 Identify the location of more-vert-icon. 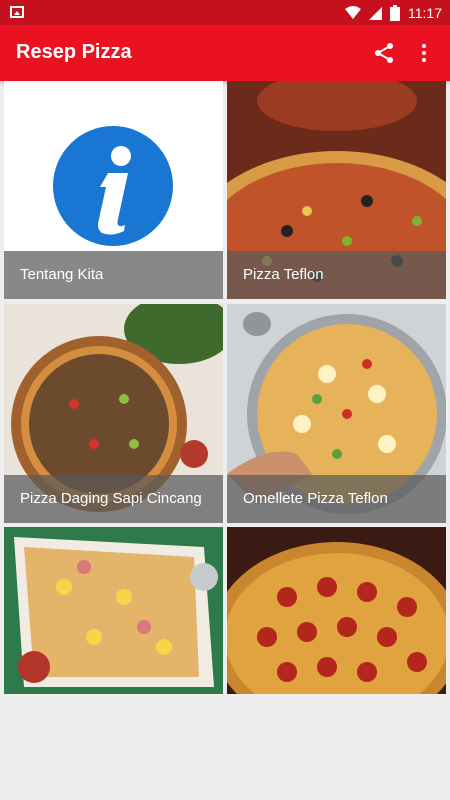
(424, 53).